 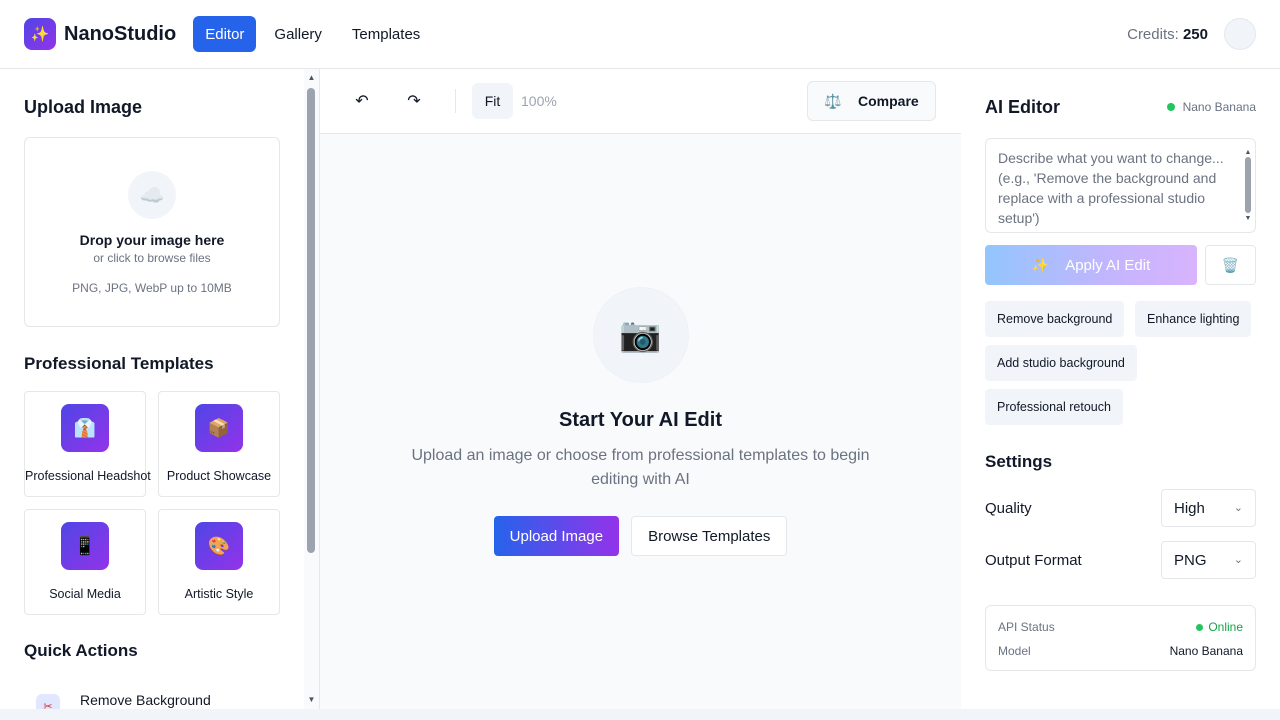 I want to click on online-dot-icon, so click(x=1200, y=627).